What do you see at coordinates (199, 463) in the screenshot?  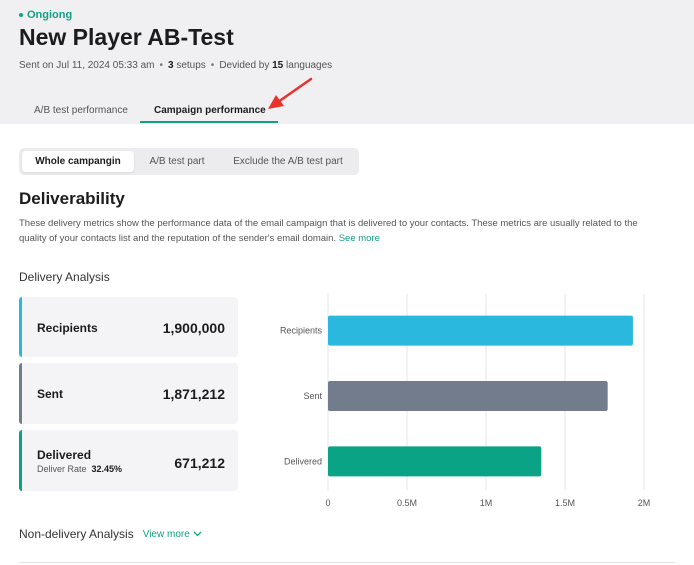 I see `delivered-value: 671,212` at bounding box center [199, 463].